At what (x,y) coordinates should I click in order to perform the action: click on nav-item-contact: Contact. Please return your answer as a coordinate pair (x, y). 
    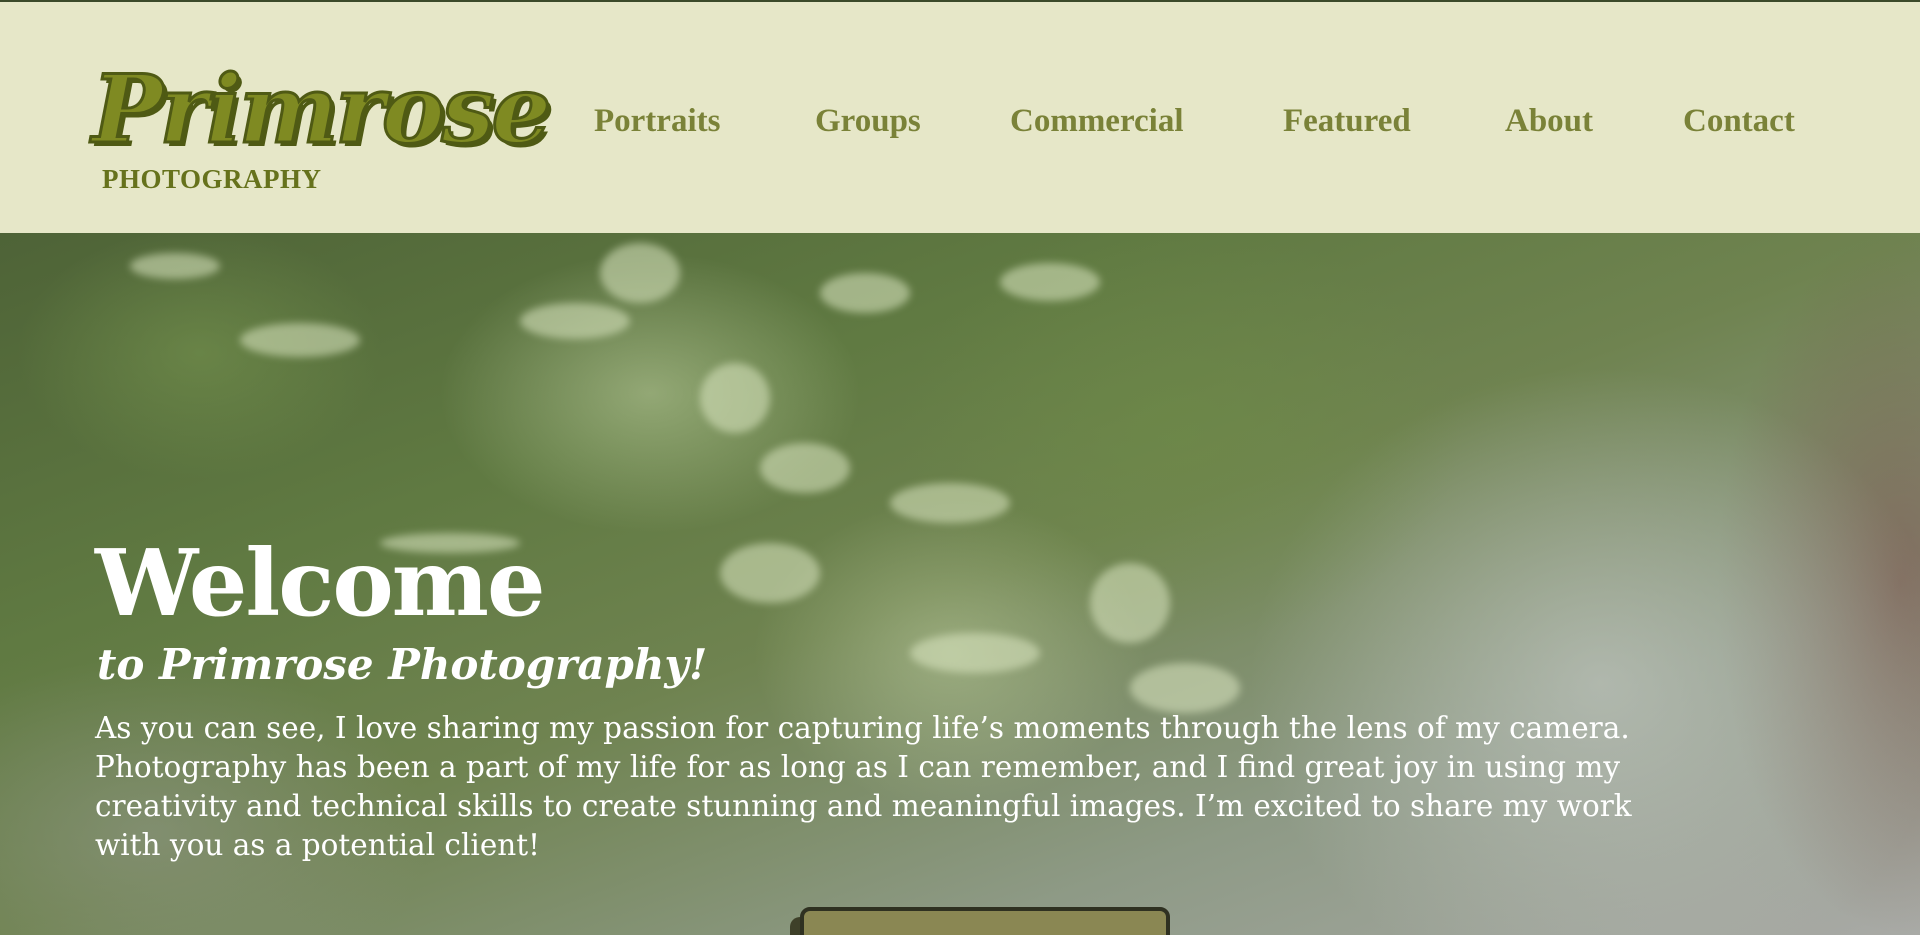
    Looking at the image, I should click on (1739, 121).